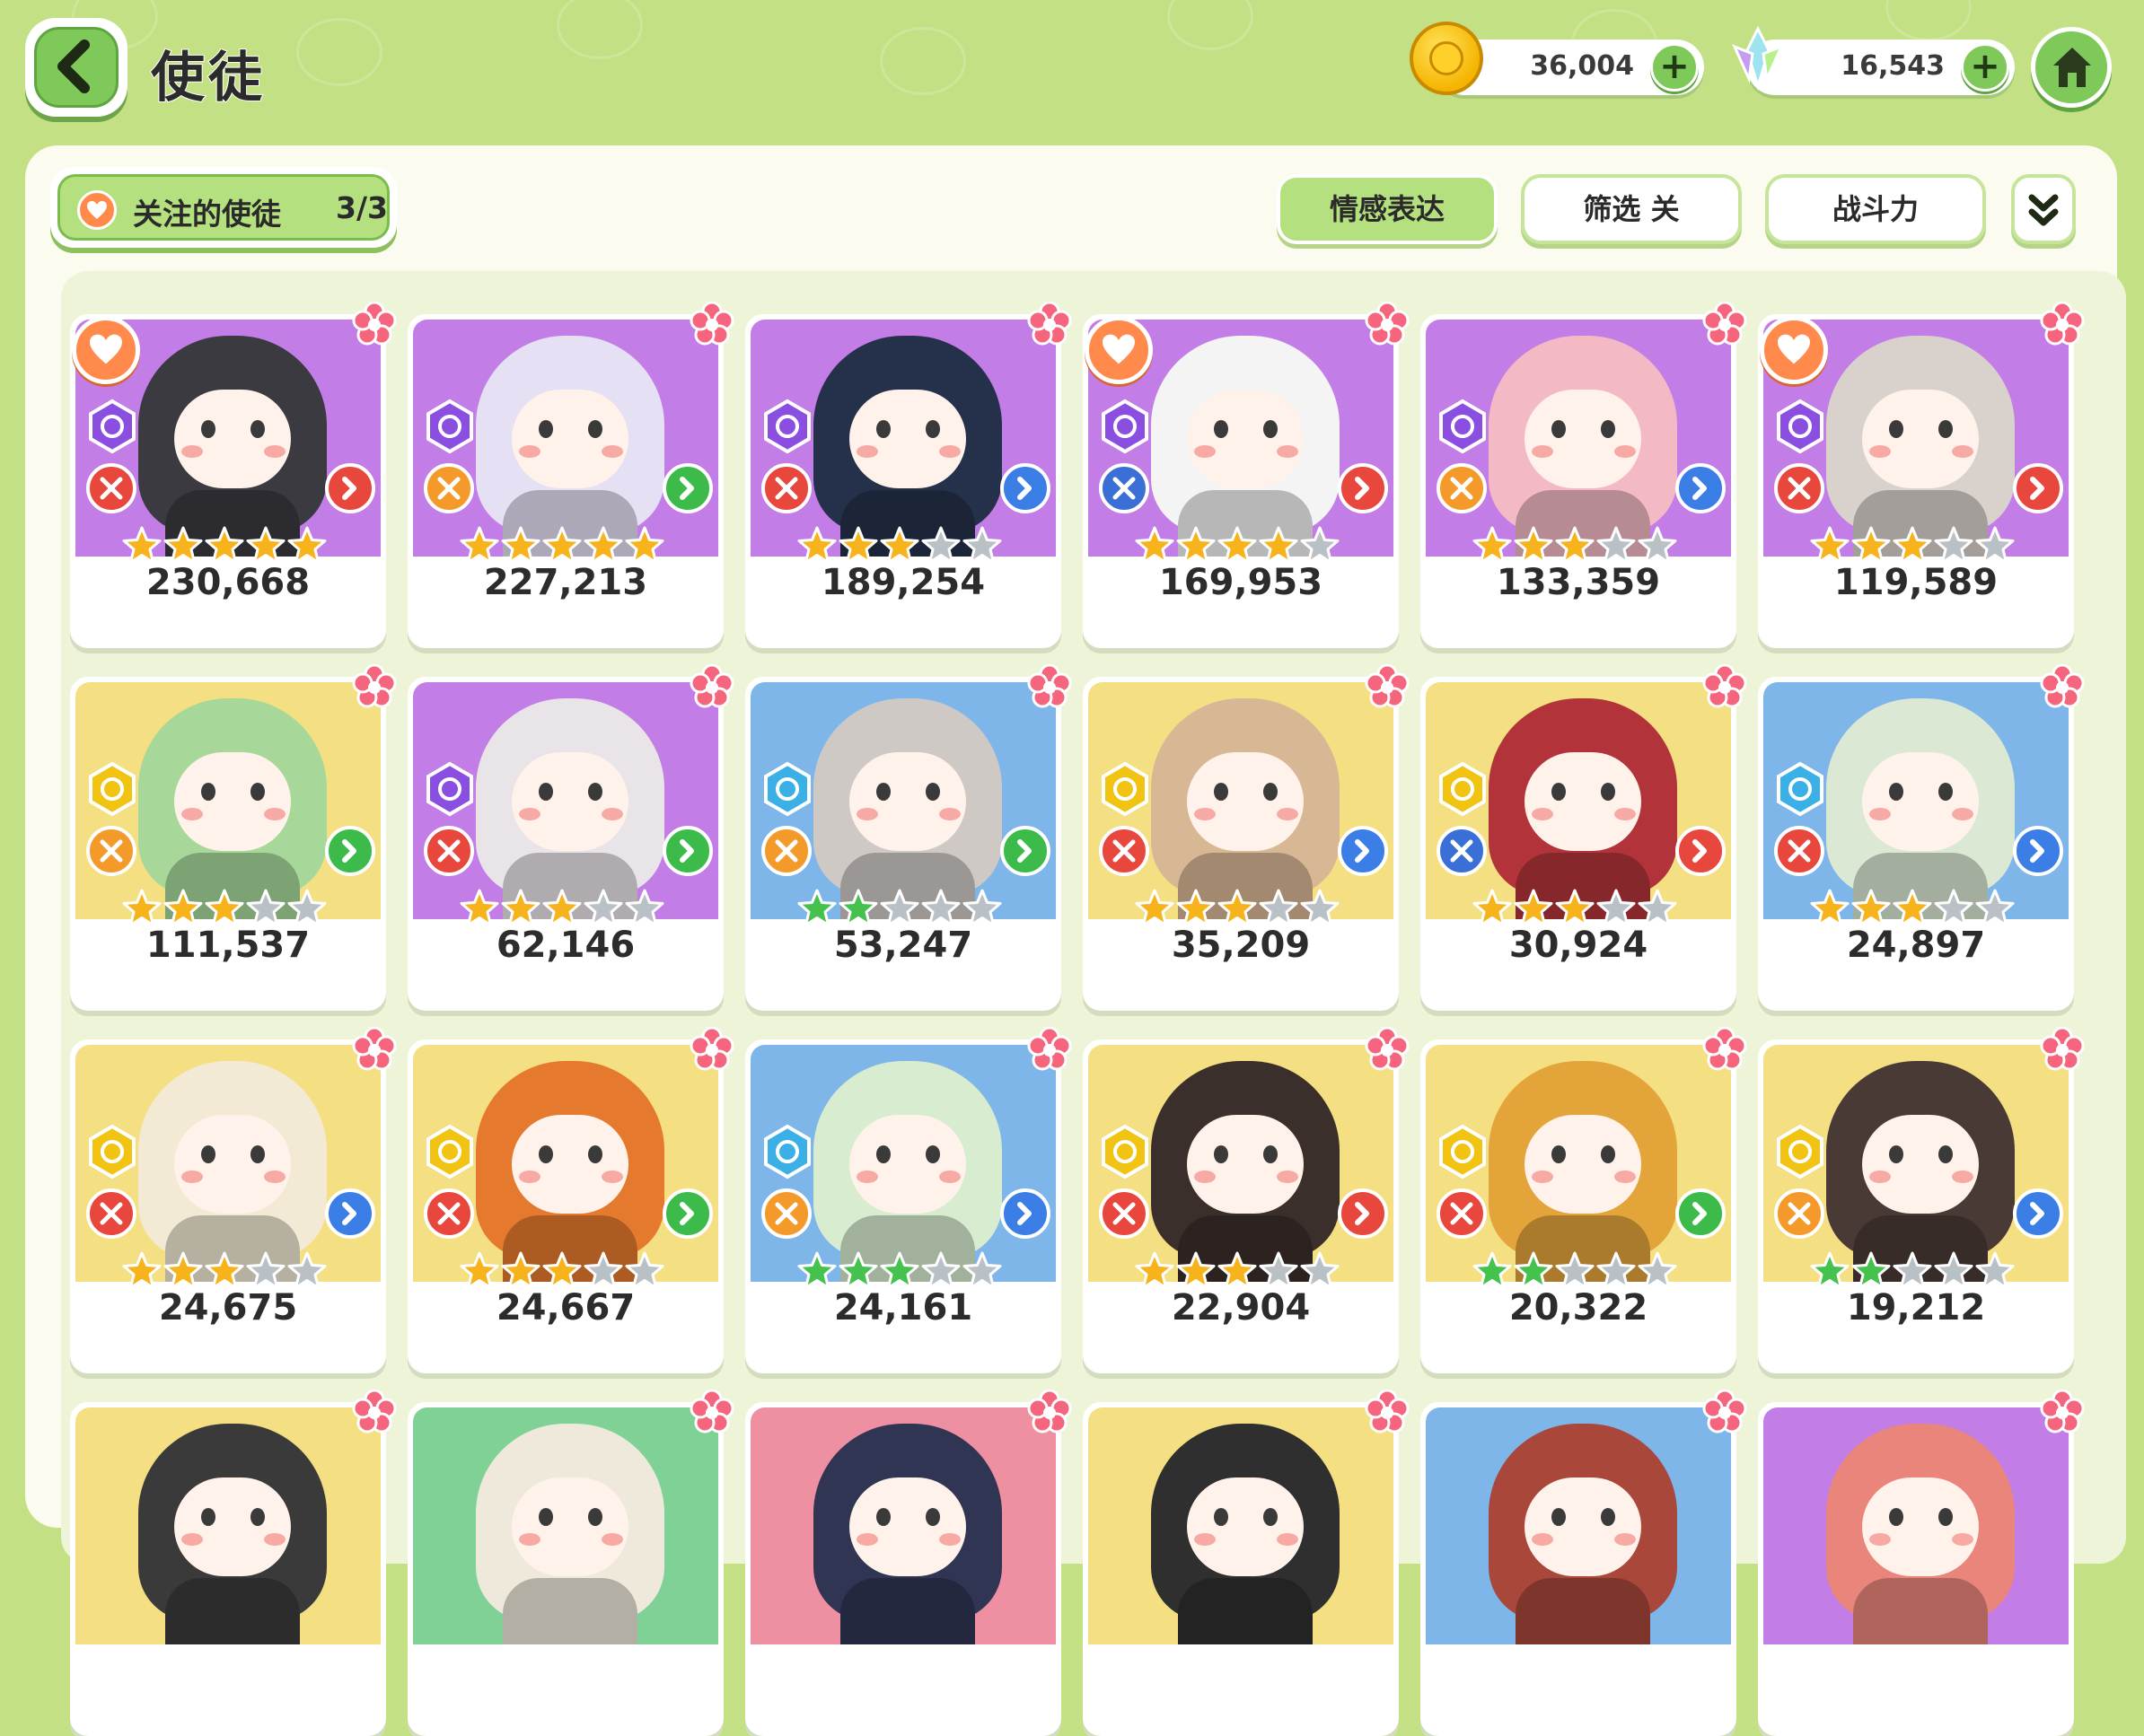 Image resolution: width=2144 pixels, height=1736 pixels. I want to click on apostle-card: 35,209, so click(1246, 837).